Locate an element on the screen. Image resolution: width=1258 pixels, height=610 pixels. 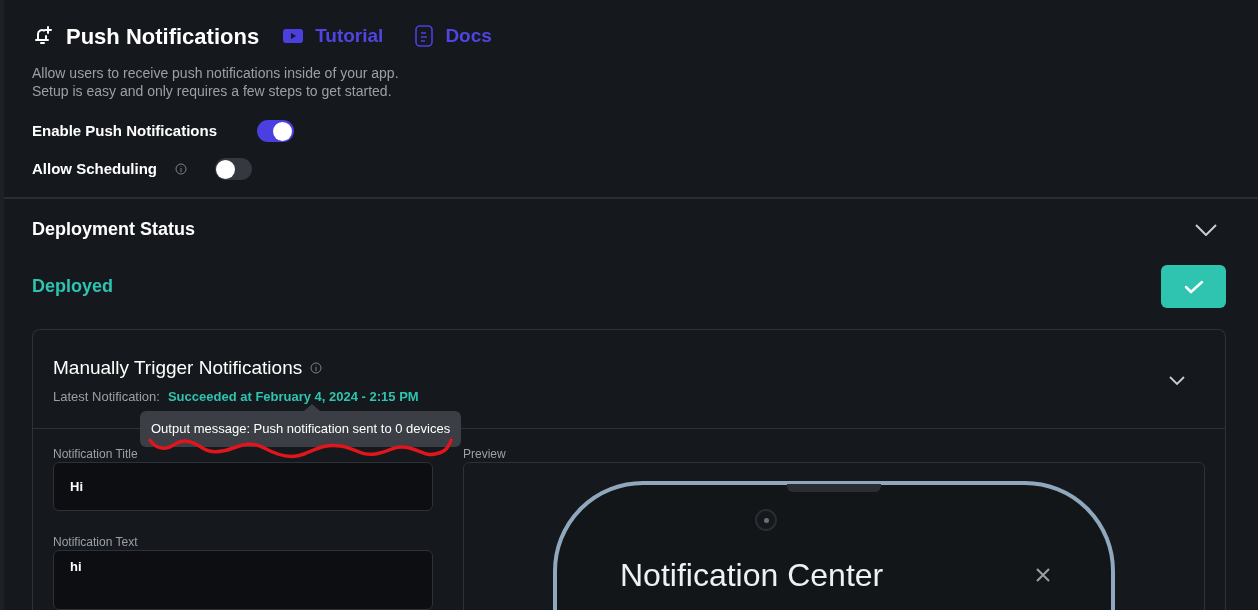
section-title: Deployment Status is located at coordinates (114, 229).